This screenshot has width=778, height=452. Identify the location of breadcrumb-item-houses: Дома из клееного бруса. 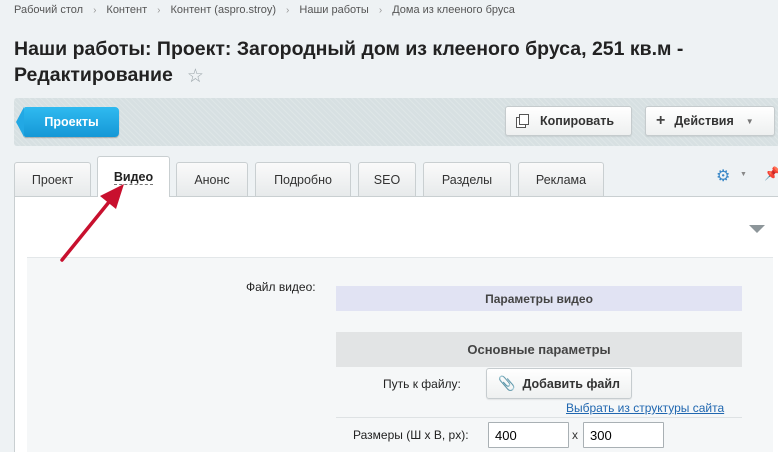
(453, 10).